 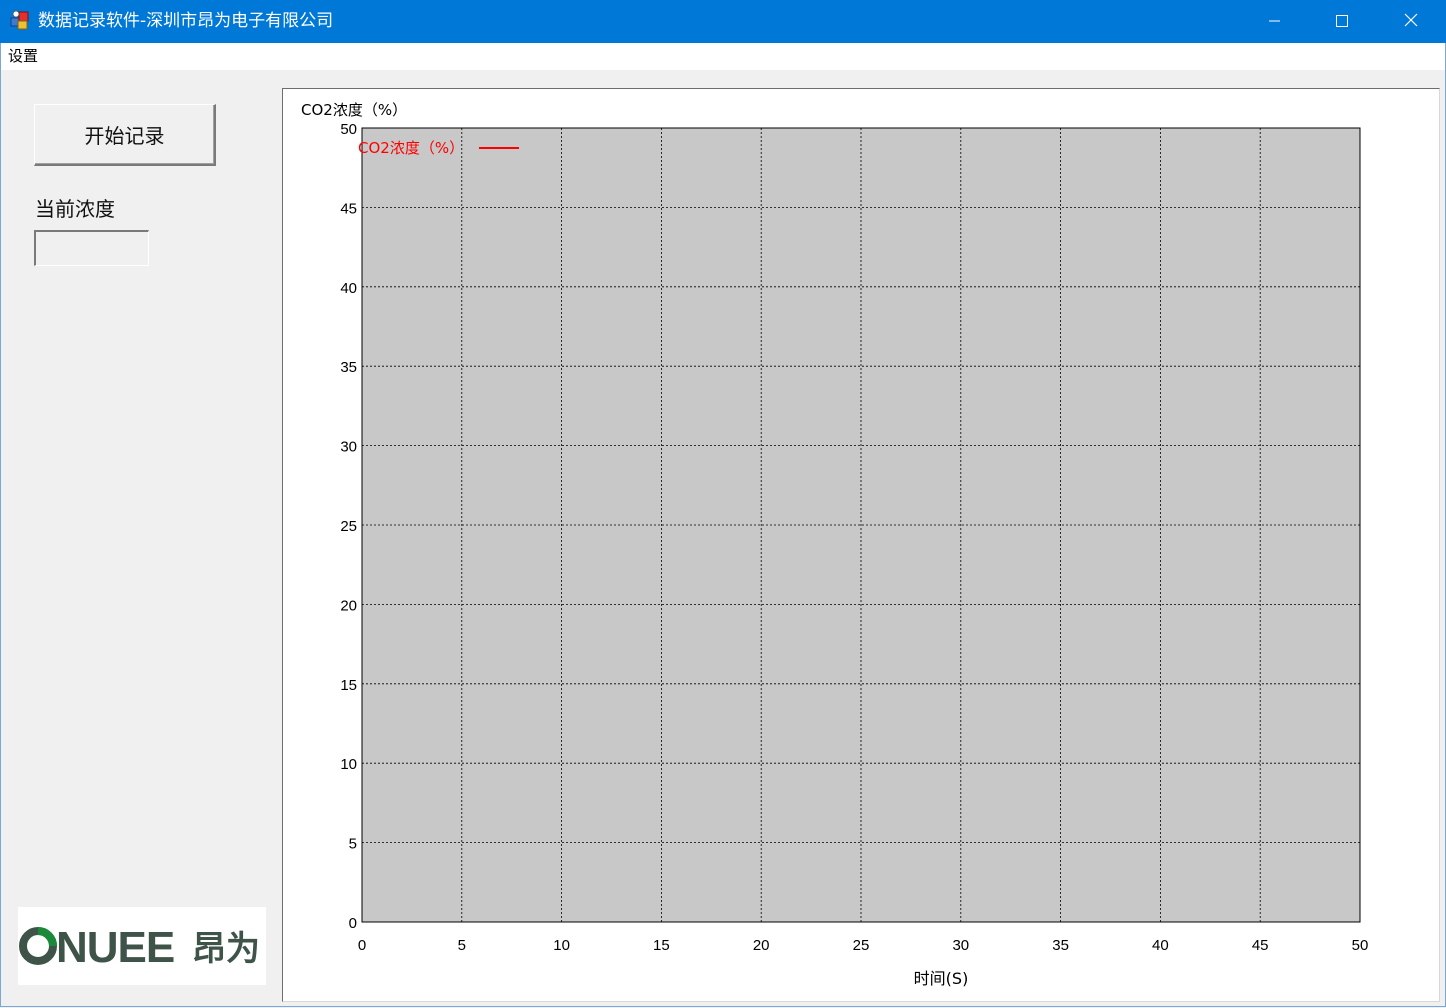 I want to click on x-tick-label: 20, so click(x=761, y=945).